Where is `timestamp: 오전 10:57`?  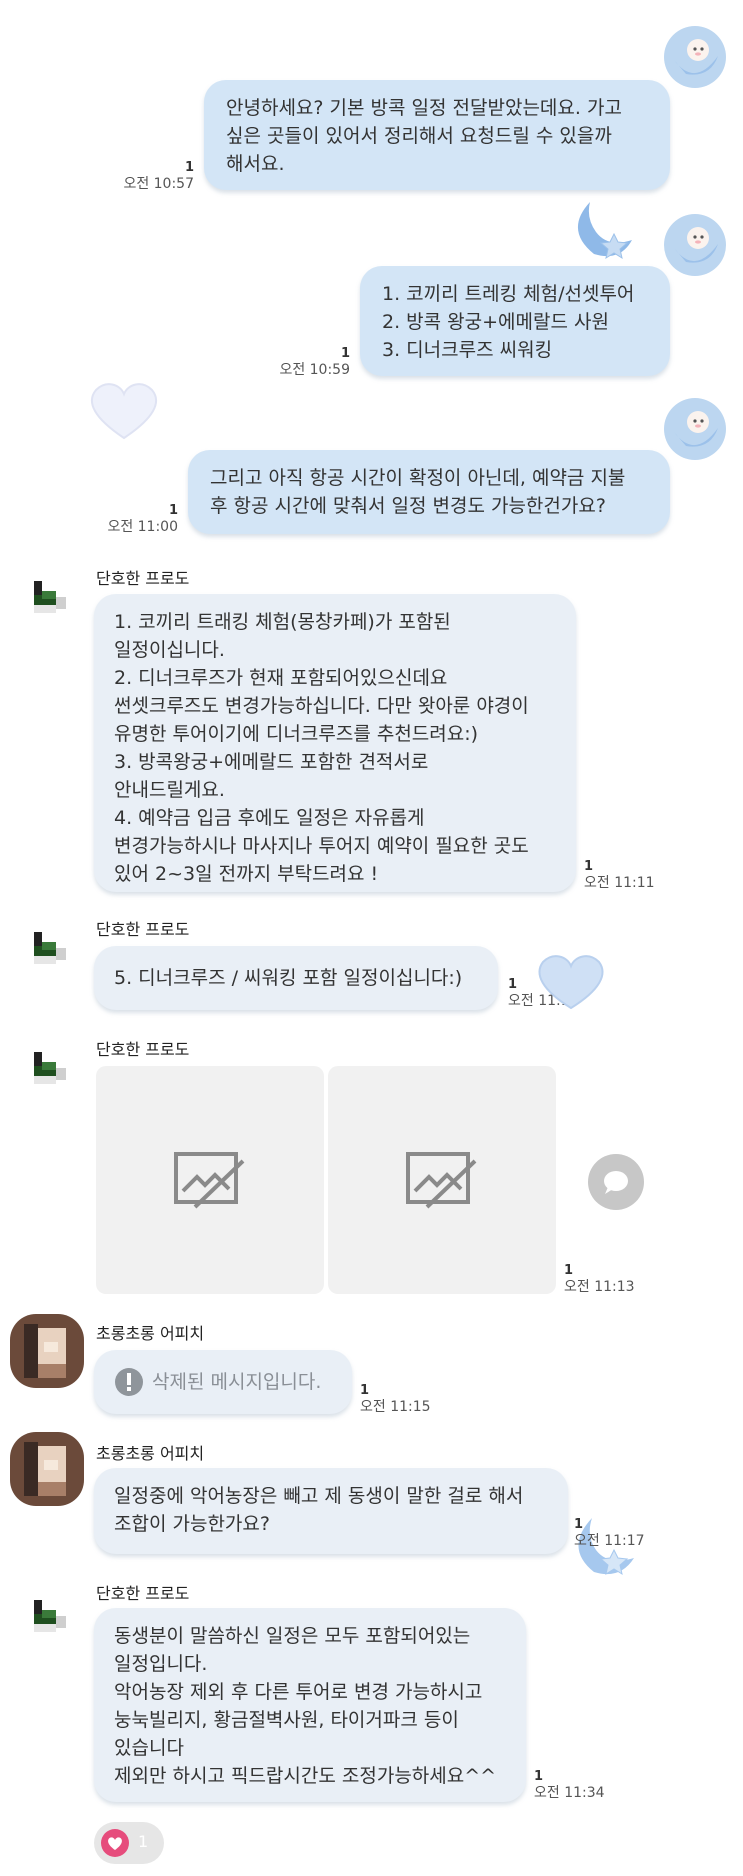 timestamp: 오전 10:57 is located at coordinates (158, 184).